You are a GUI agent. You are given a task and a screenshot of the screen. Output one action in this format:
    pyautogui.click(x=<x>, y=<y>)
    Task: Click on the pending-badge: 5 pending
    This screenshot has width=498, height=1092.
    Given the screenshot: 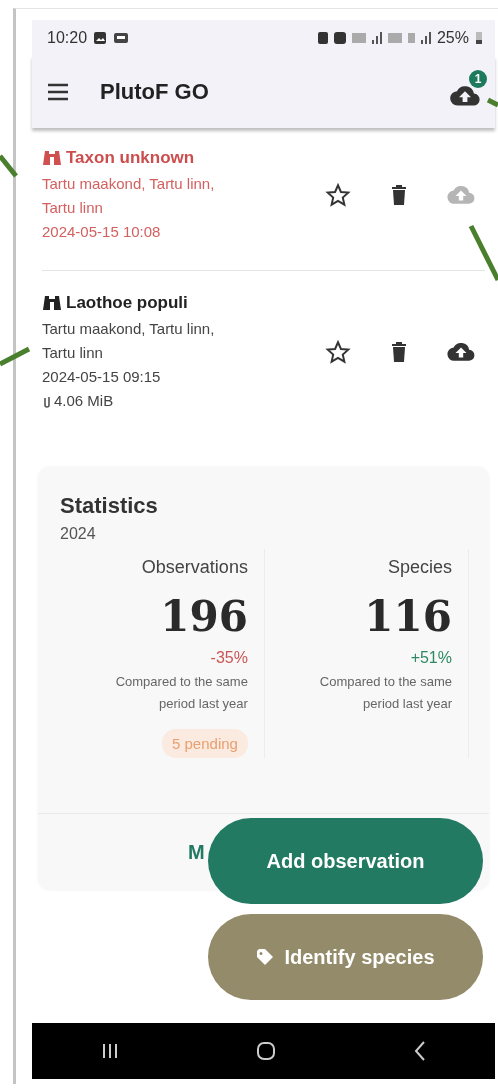 What is the action you would take?
    pyautogui.click(x=205, y=743)
    